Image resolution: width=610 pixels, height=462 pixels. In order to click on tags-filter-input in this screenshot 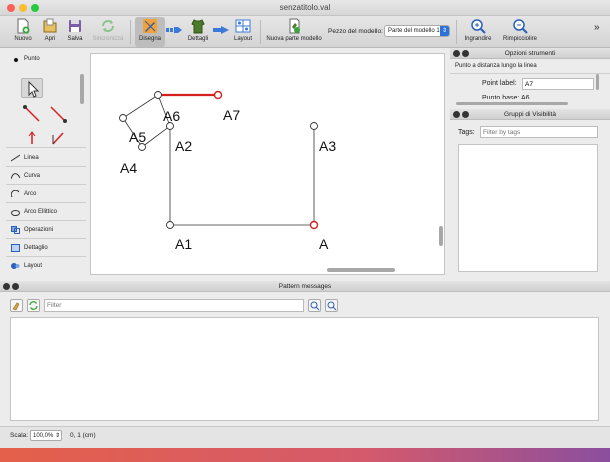, I will do `click(539, 132)`.